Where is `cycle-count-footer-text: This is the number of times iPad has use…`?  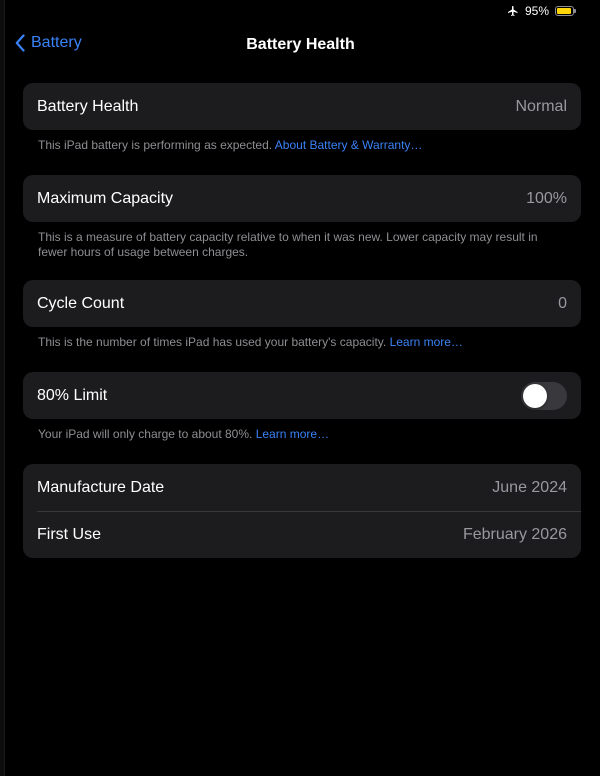 cycle-count-footer-text: This is the number of times iPad has use… is located at coordinates (214, 342).